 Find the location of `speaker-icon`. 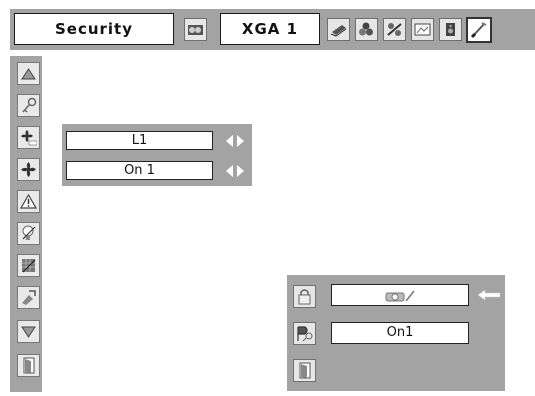

speaker-icon is located at coordinates (450, 29).